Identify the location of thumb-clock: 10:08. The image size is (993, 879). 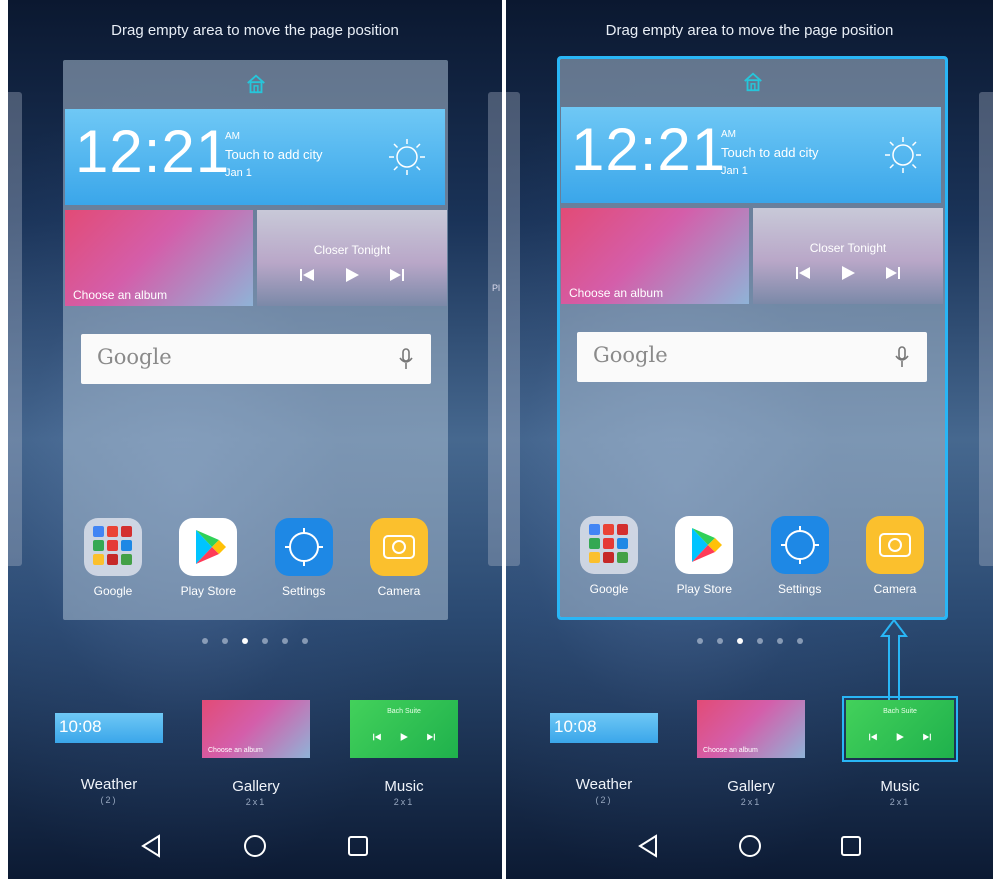
(575, 726).